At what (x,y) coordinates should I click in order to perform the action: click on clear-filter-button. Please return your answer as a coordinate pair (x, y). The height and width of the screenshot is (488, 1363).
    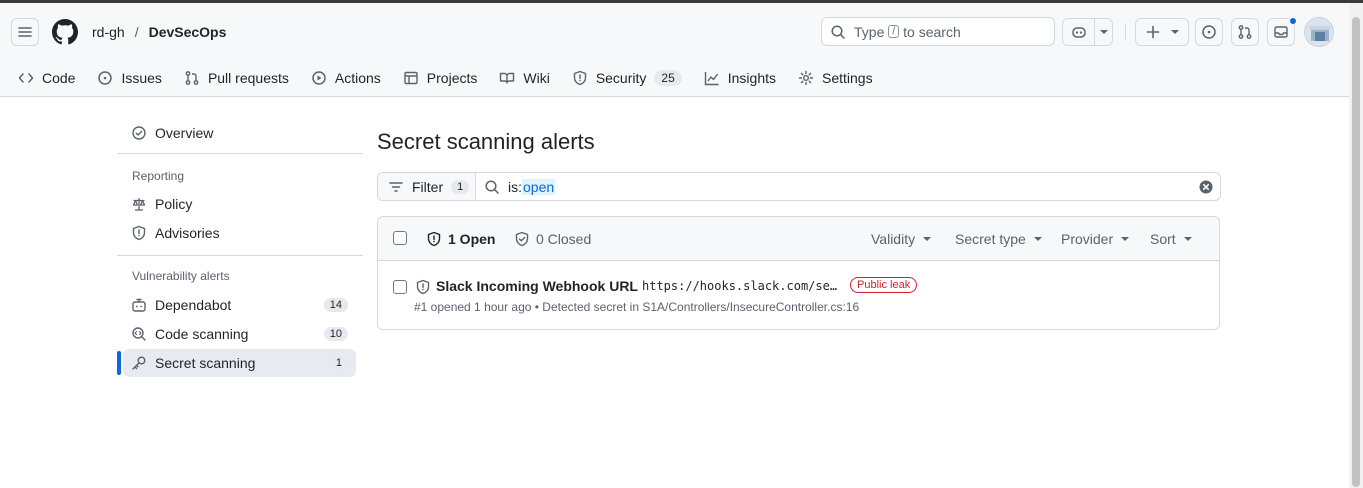
    Looking at the image, I should click on (1206, 187).